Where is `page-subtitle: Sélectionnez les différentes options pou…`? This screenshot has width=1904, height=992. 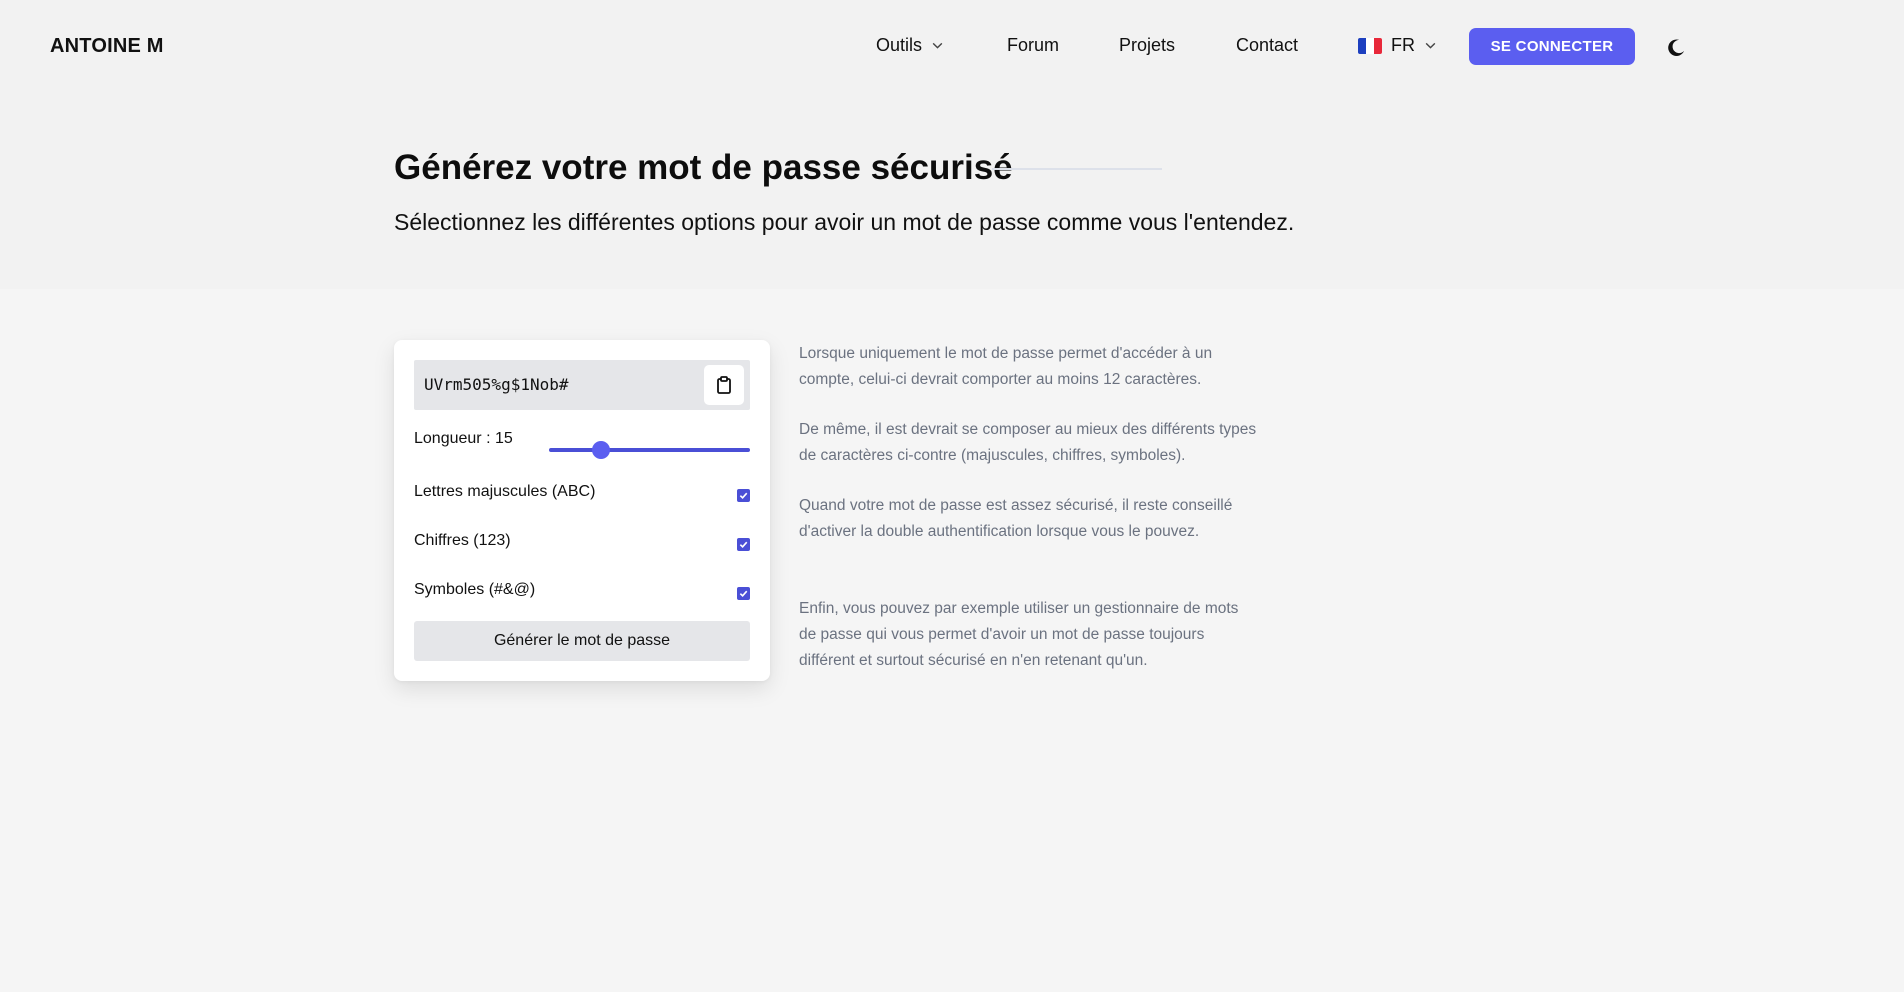 page-subtitle: Sélectionnez les différentes options pou… is located at coordinates (844, 222).